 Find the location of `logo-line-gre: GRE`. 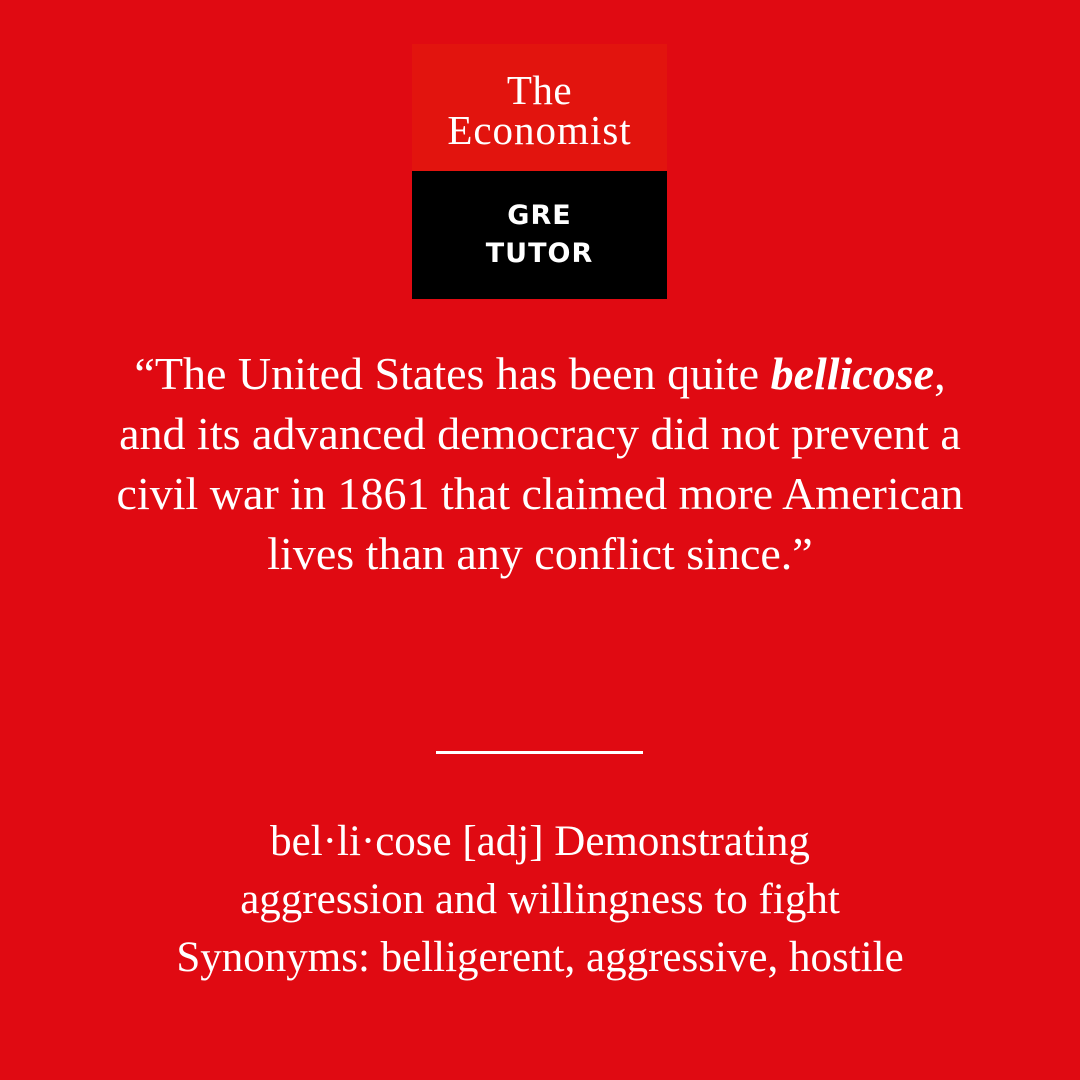

logo-line-gre: GRE is located at coordinates (539, 215).